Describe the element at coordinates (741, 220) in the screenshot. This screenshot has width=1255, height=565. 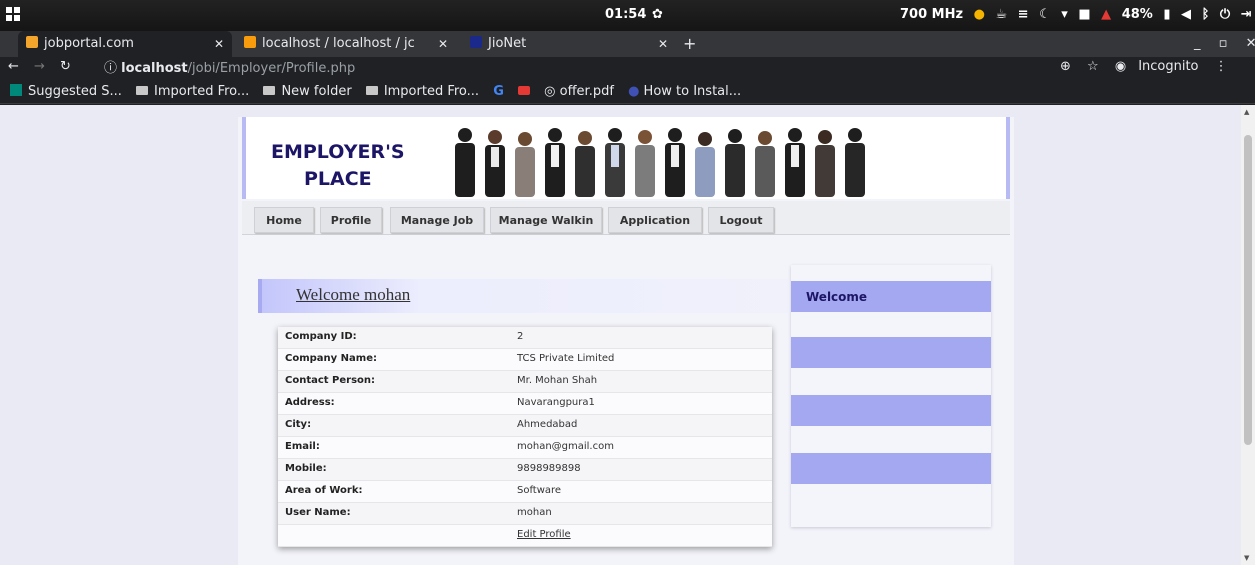
I see `nav-logout: Logout` at that location.